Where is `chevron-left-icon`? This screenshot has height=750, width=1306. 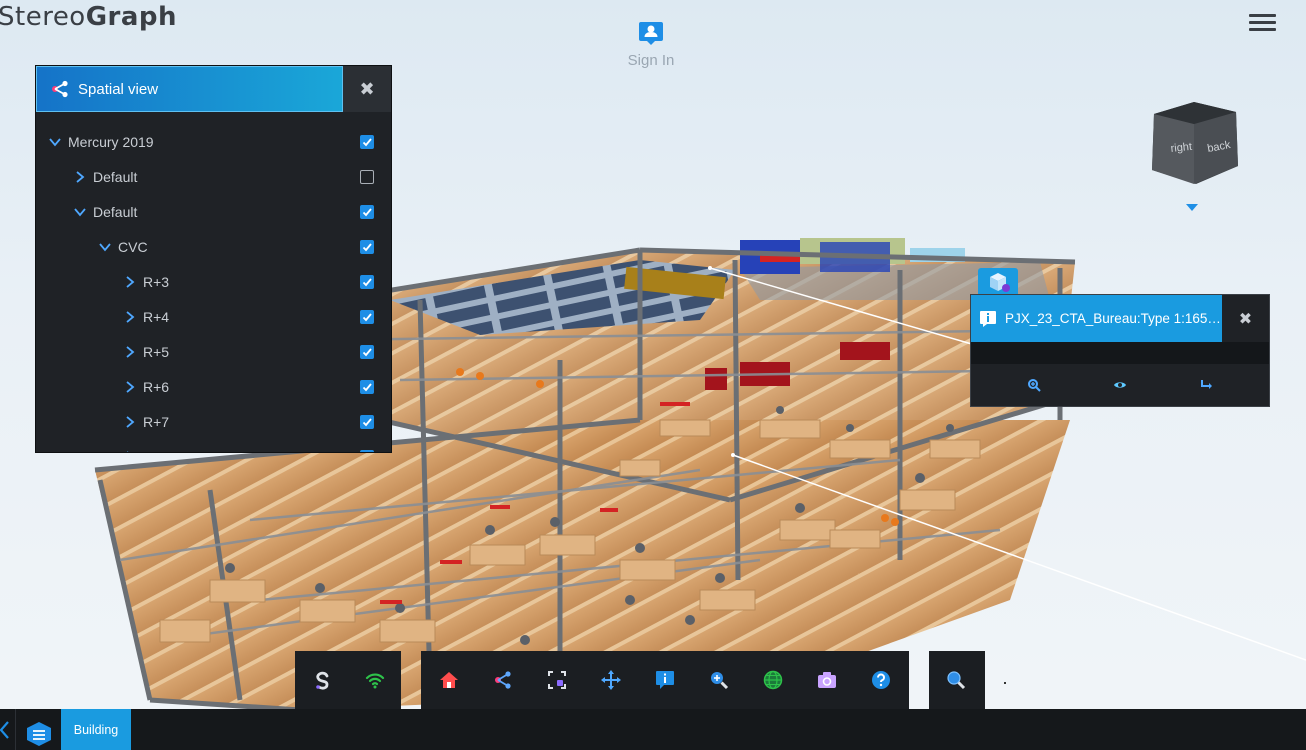
chevron-left-icon is located at coordinates (7, 730).